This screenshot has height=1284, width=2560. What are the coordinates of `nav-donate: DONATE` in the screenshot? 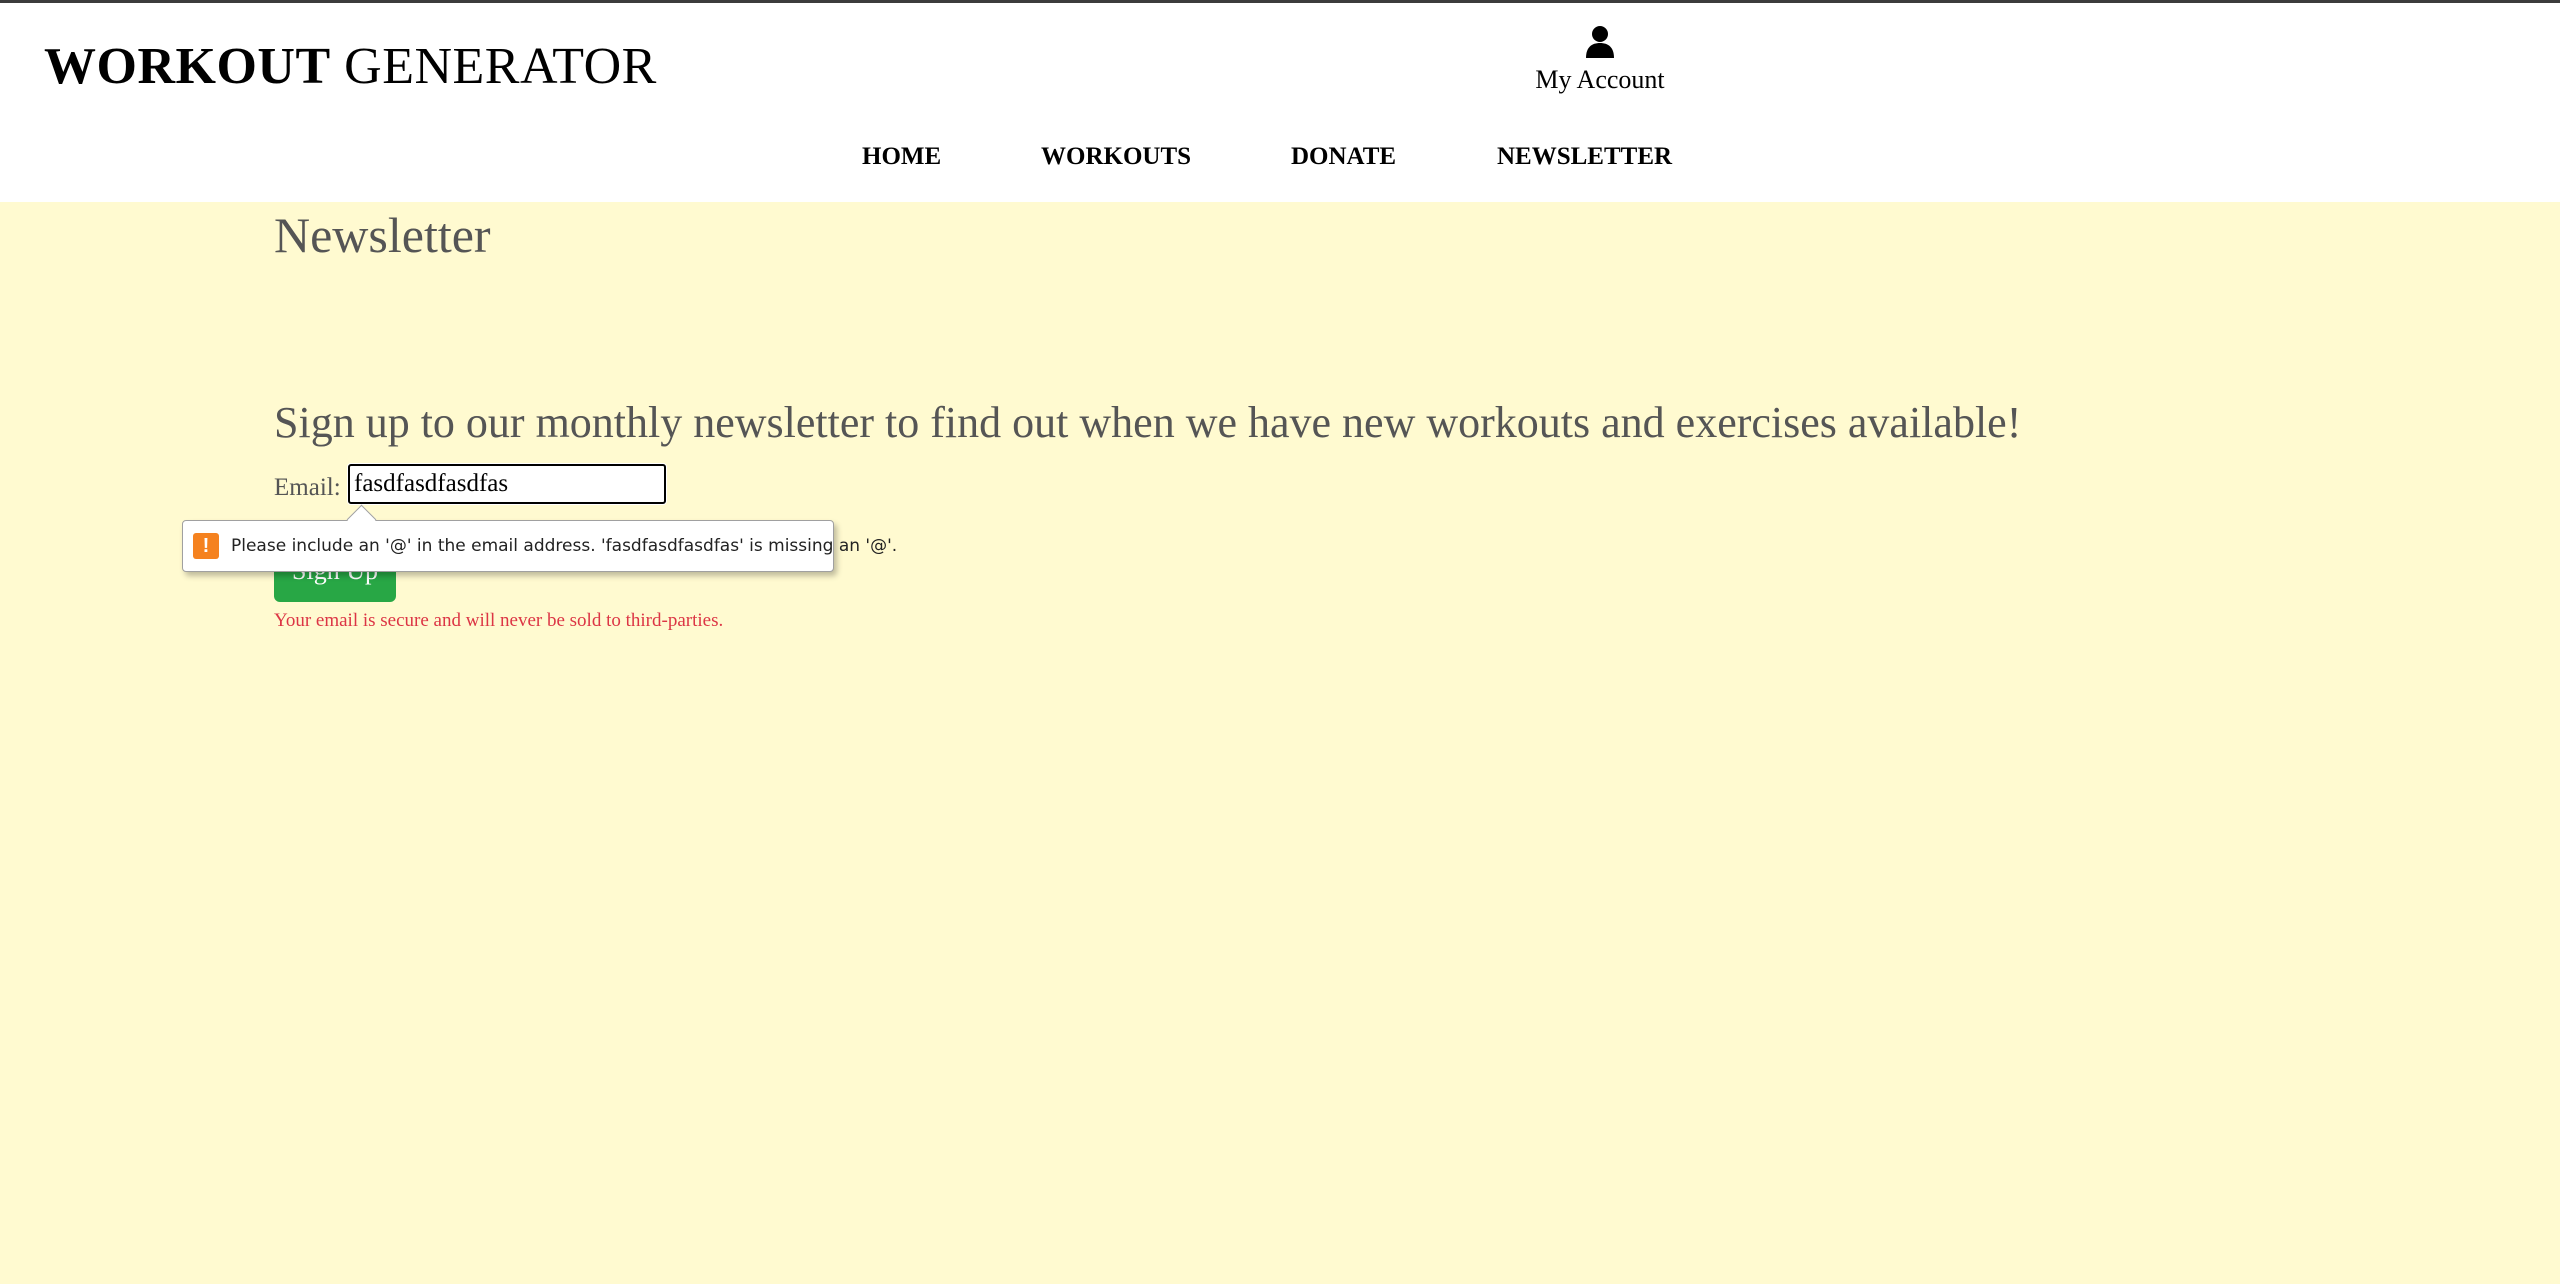 It's located at (1343, 157).